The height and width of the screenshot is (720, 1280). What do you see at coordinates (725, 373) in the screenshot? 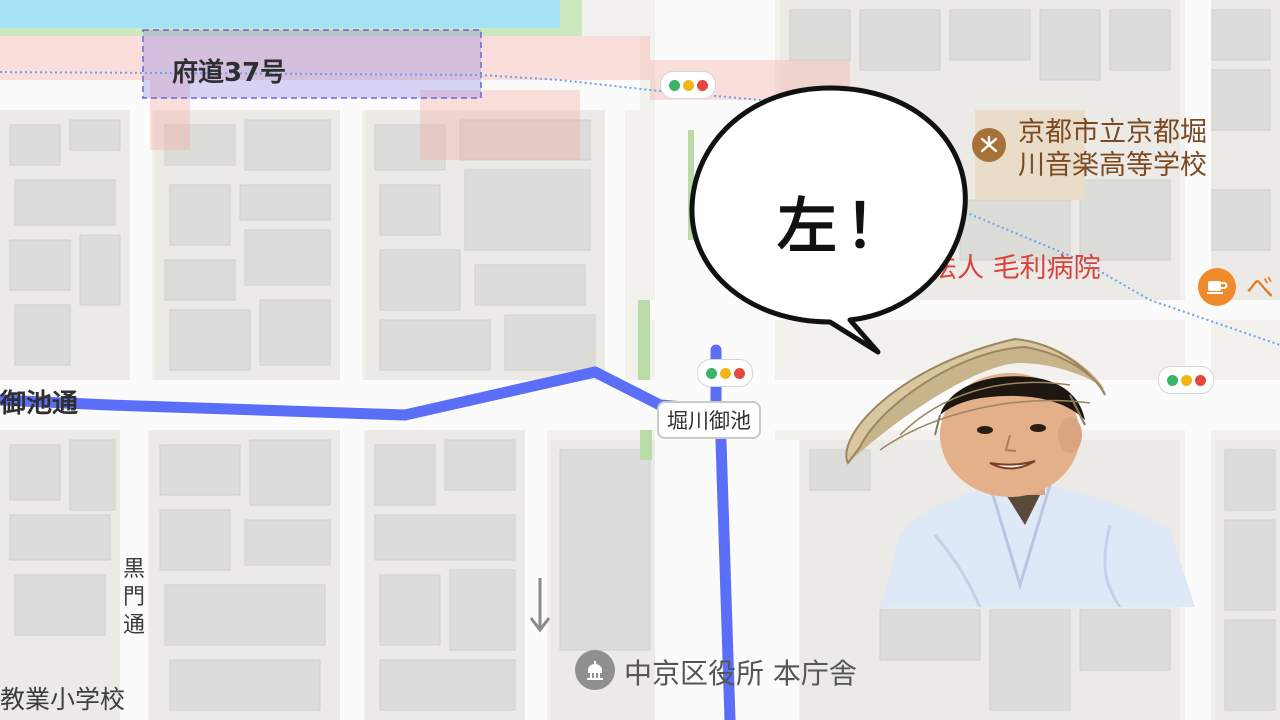
I see `traffic-light-icon` at bounding box center [725, 373].